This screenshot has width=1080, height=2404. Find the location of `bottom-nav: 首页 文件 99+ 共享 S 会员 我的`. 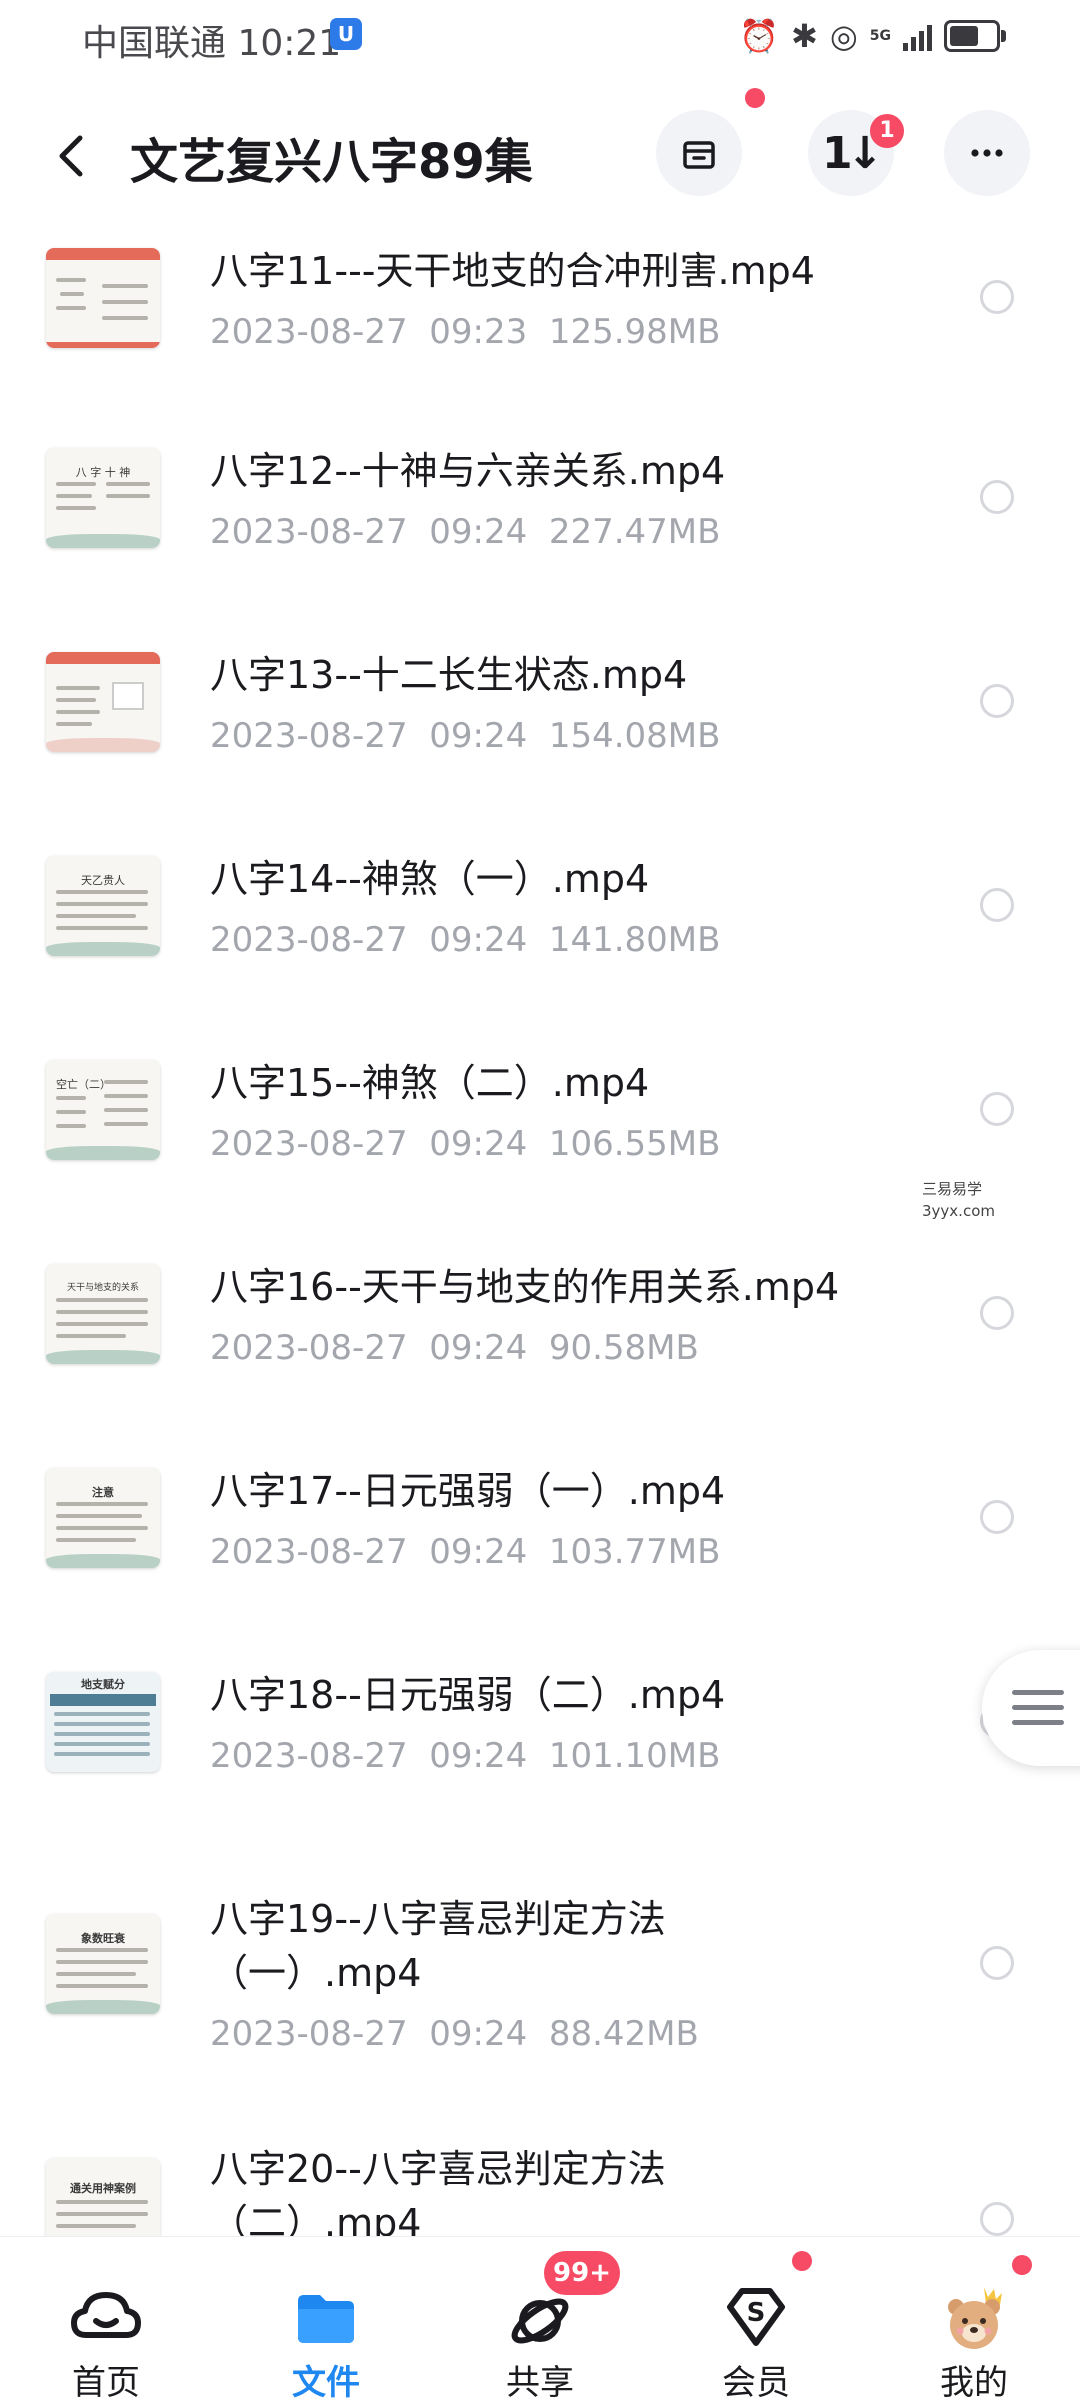

bottom-nav: 首页 文件 99+ 共享 S 会员 我的 is located at coordinates (540, 2319).